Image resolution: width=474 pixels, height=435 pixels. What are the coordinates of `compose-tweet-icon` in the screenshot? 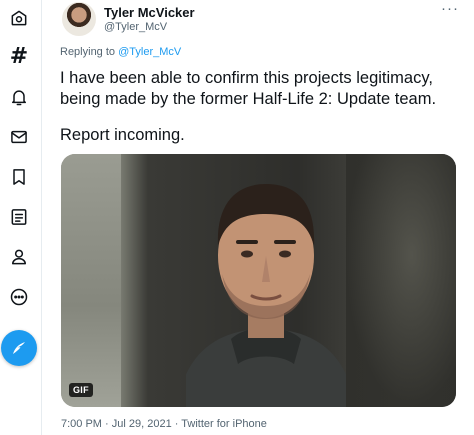 It's located at (19, 348).